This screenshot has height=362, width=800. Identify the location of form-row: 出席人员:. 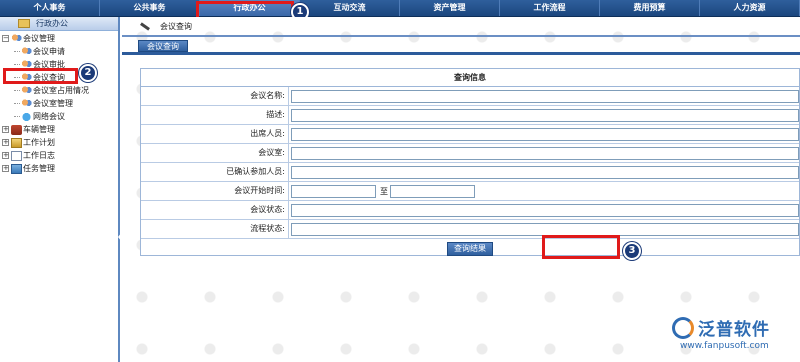
(470, 134).